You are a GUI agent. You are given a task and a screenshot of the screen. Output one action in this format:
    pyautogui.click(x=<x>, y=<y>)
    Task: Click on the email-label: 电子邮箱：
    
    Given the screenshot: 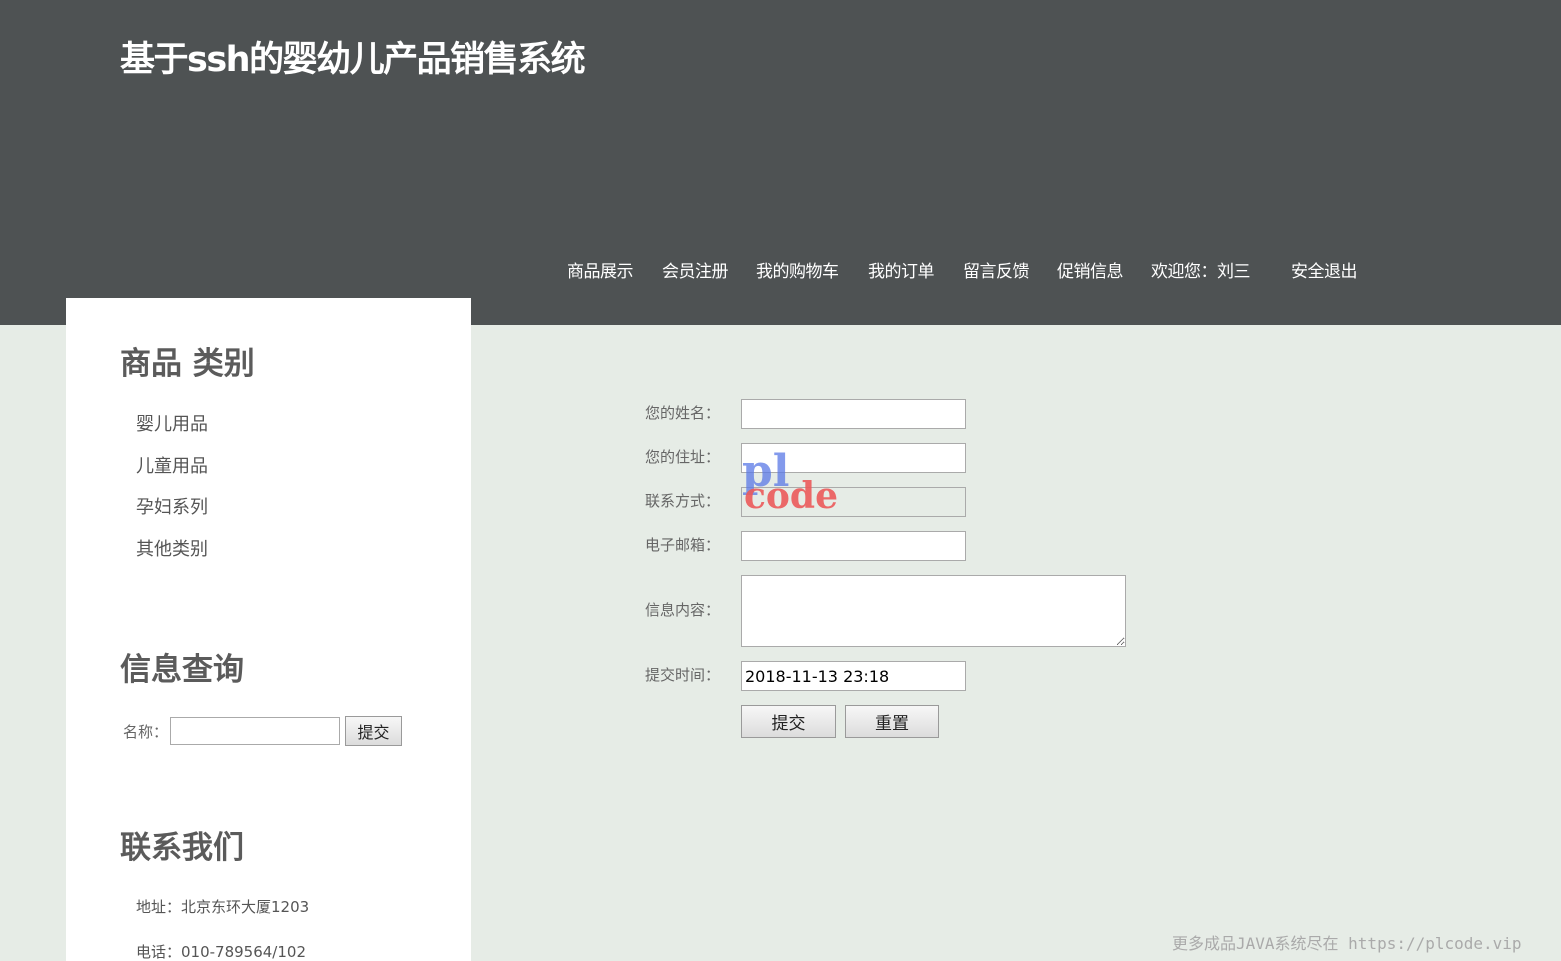 What is the action you would take?
    pyautogui.click(x=683, y=545)
    